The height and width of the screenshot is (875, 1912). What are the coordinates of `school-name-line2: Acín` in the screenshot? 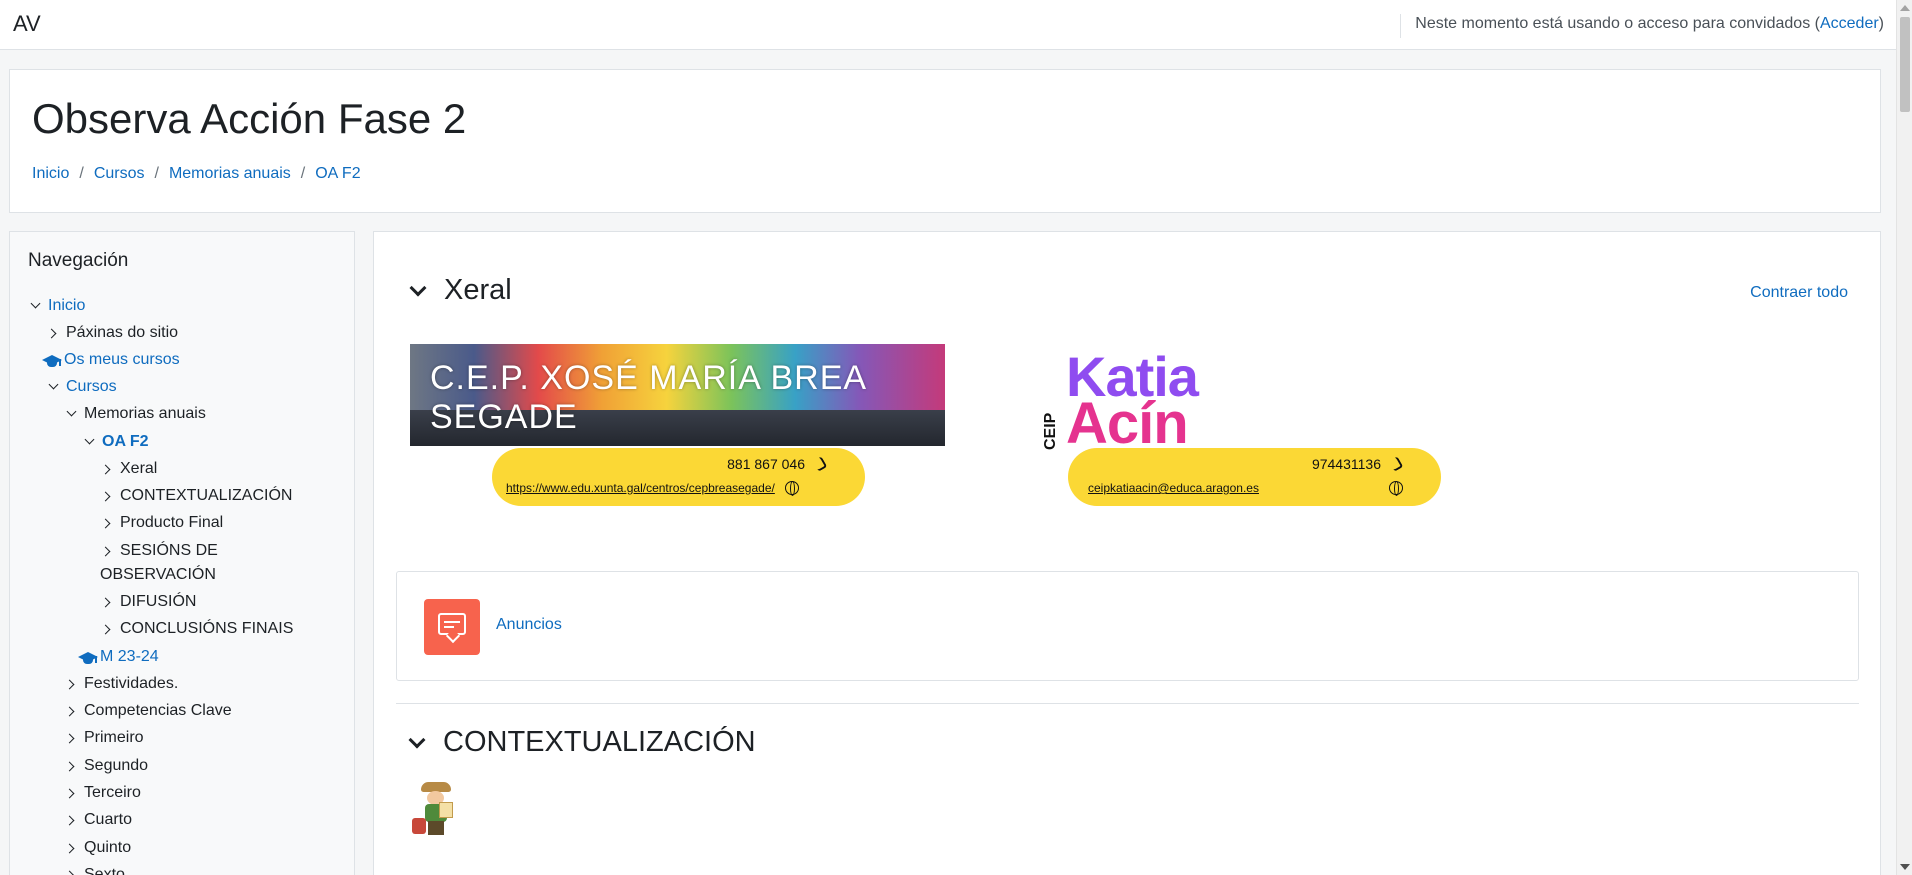 It's located at (1127, 423).